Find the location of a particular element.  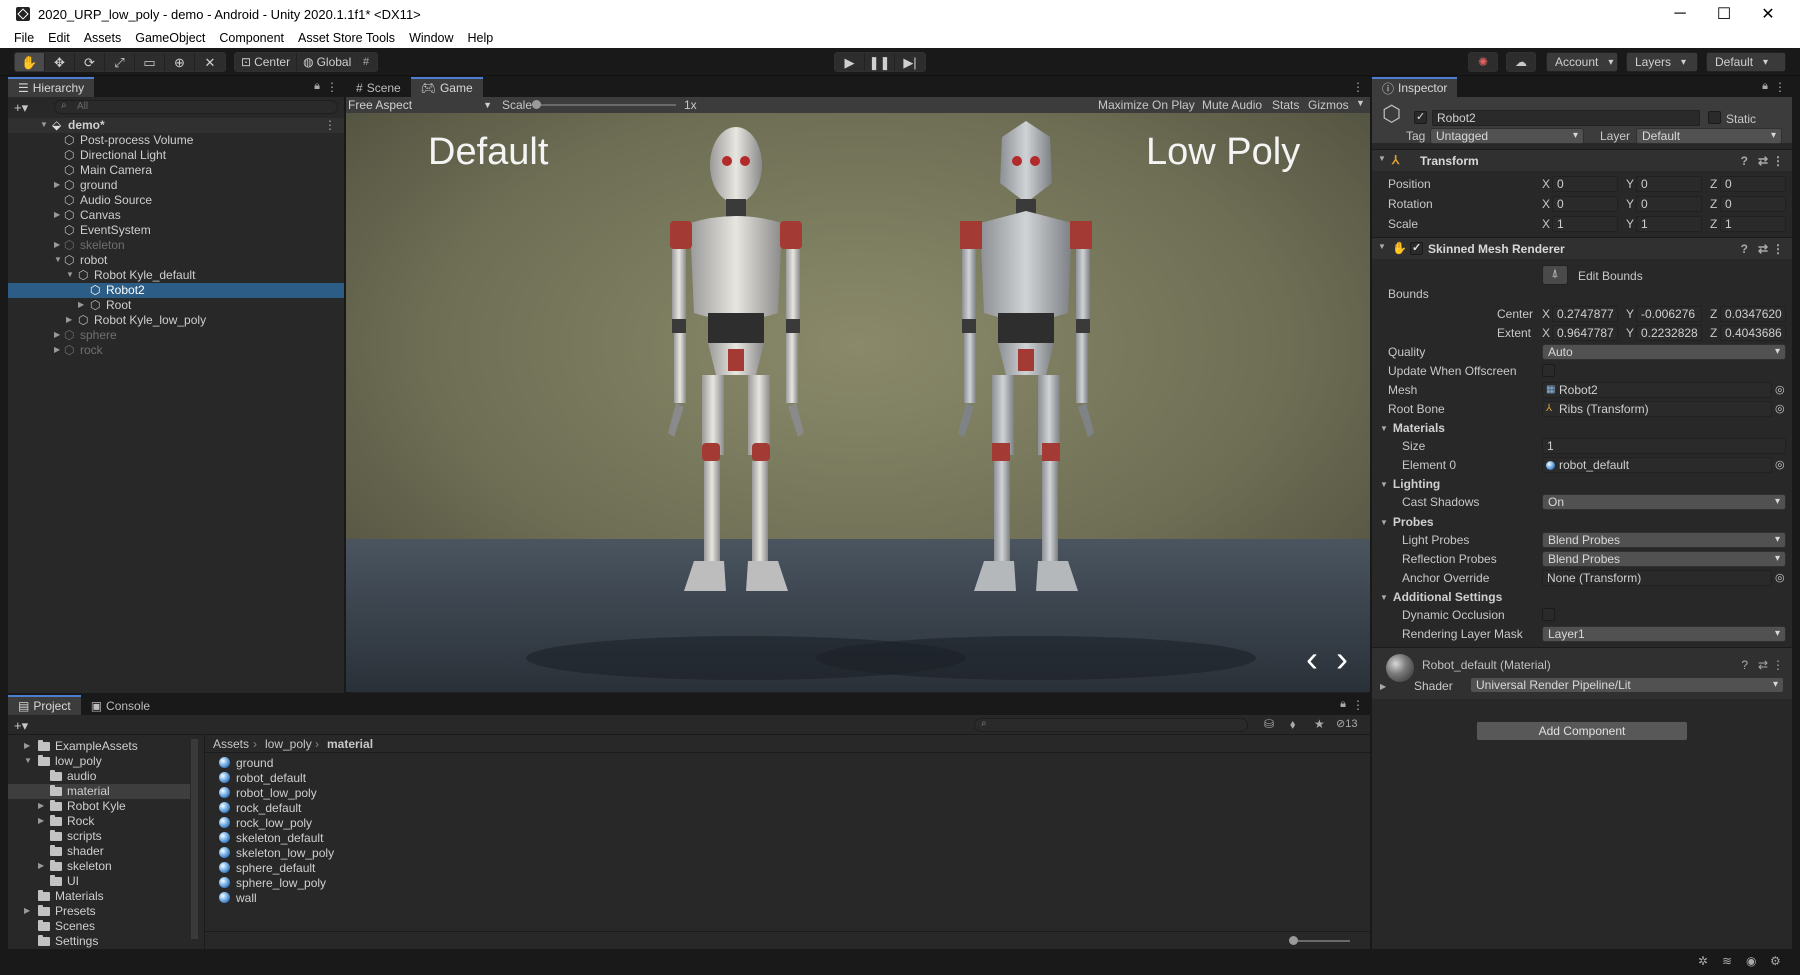

menu-assets: Assets is located at coordinates (103, 38).